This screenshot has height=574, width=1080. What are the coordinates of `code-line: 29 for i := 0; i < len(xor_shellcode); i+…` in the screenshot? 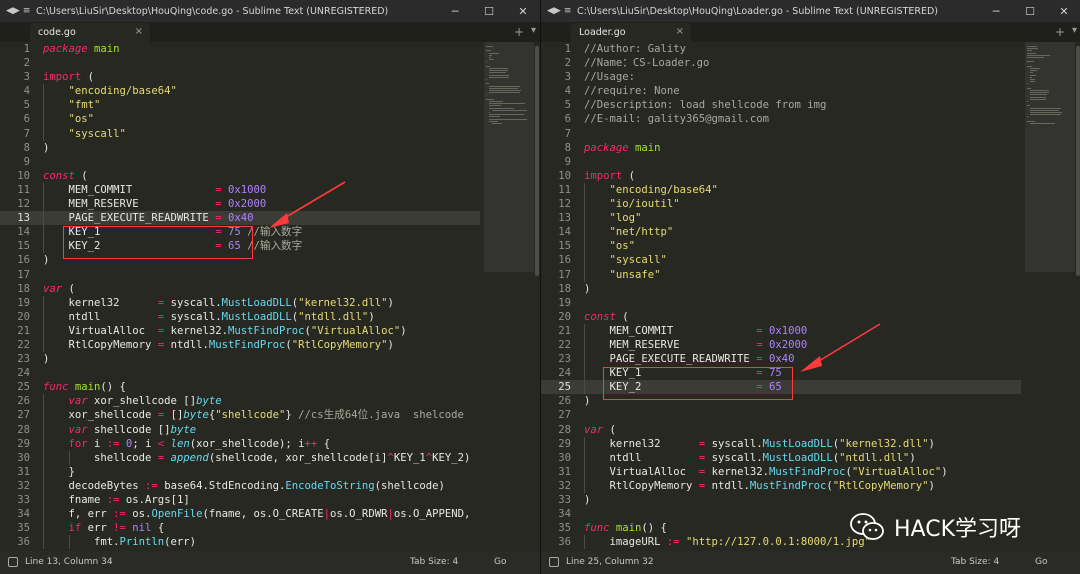 It's located at (240, 443).